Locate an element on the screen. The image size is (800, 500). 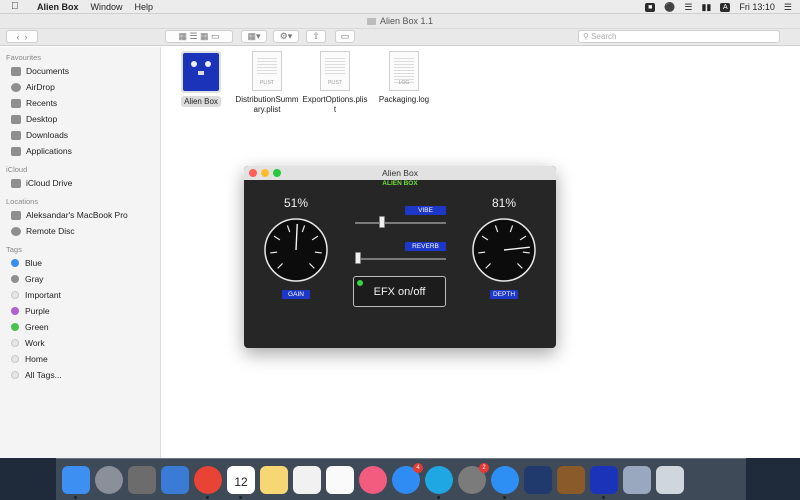
finder-title: Alien Box 1.1 is located at coordinates (406, 21).